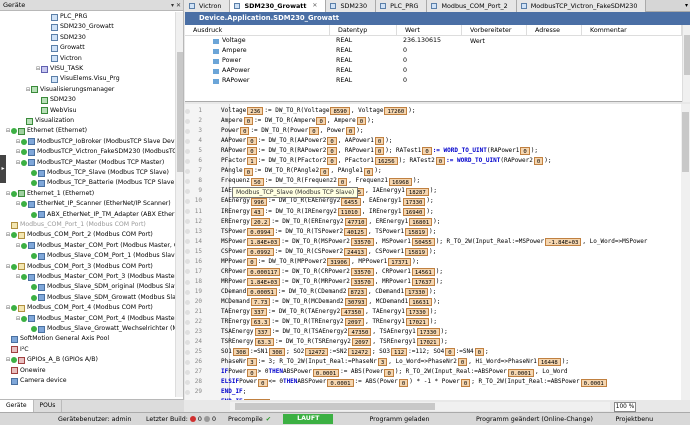  I want to click on tree-item: Modbus_Slave_Growatt_Wechselrichter (Mo, so click(100, 329).